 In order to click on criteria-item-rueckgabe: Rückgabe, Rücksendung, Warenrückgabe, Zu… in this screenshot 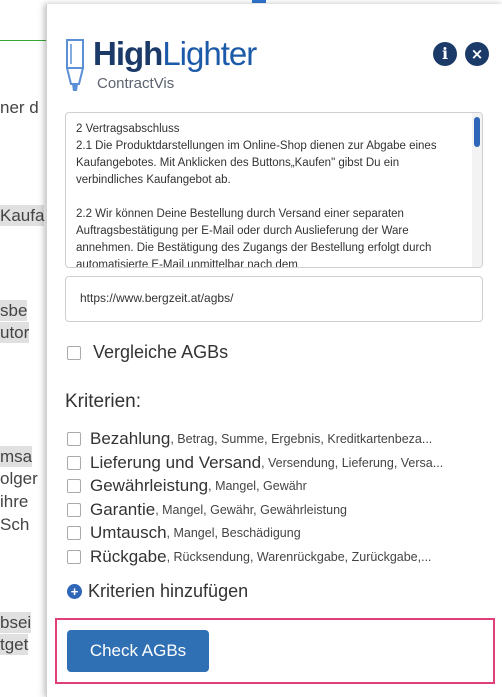, I will do `click(280, 557)`.